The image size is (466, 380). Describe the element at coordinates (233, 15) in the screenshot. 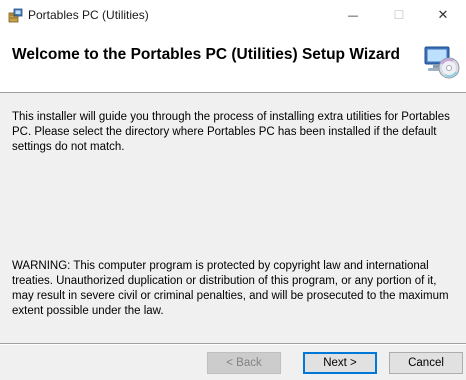

I see `title-bar: Portables PC (Utilities) — ☐ ✕` at that location.